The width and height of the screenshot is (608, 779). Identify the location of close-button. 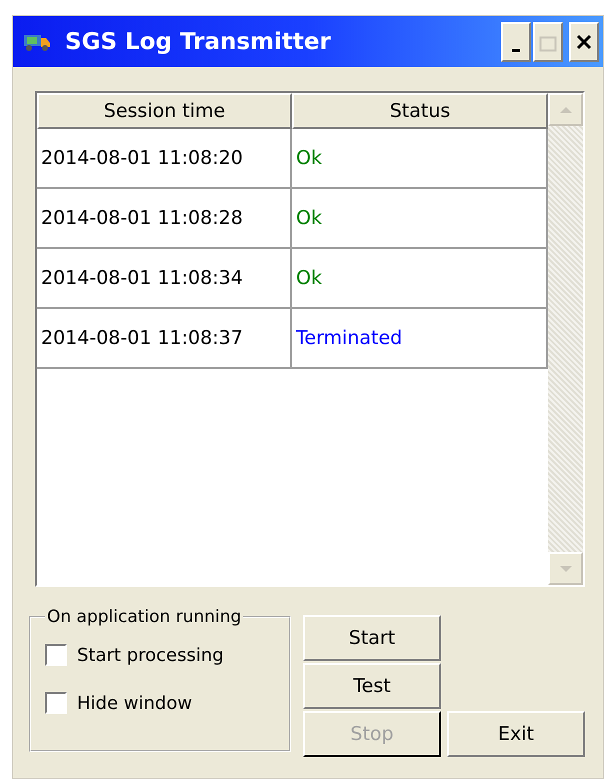
(584, 42).